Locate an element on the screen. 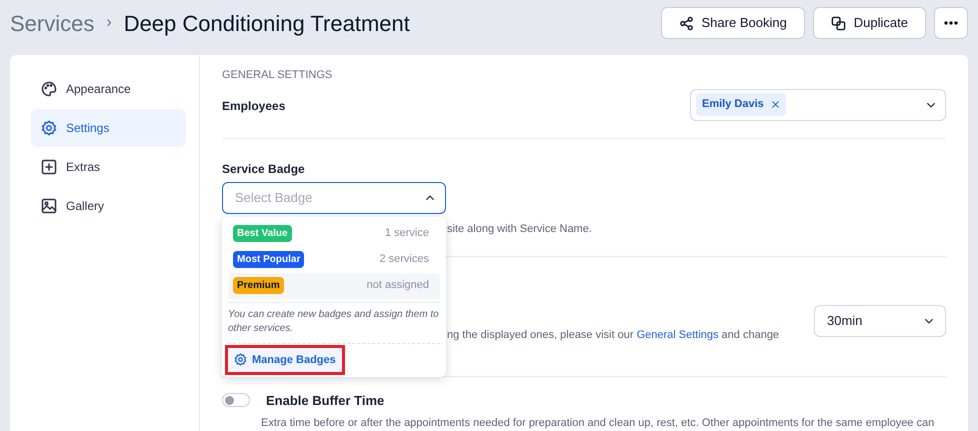 The width and height of the screenshot is (978, 431). description-text: Extra time before or after the appointments needed for preparation and clean up, rest, etc. Other appointments for the same employee can is located at coordinates (597, 423).